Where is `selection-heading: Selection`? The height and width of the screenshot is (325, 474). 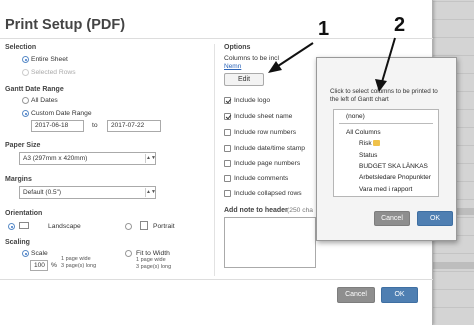
selection-heading: Selection is located at coordinates (21, 47).